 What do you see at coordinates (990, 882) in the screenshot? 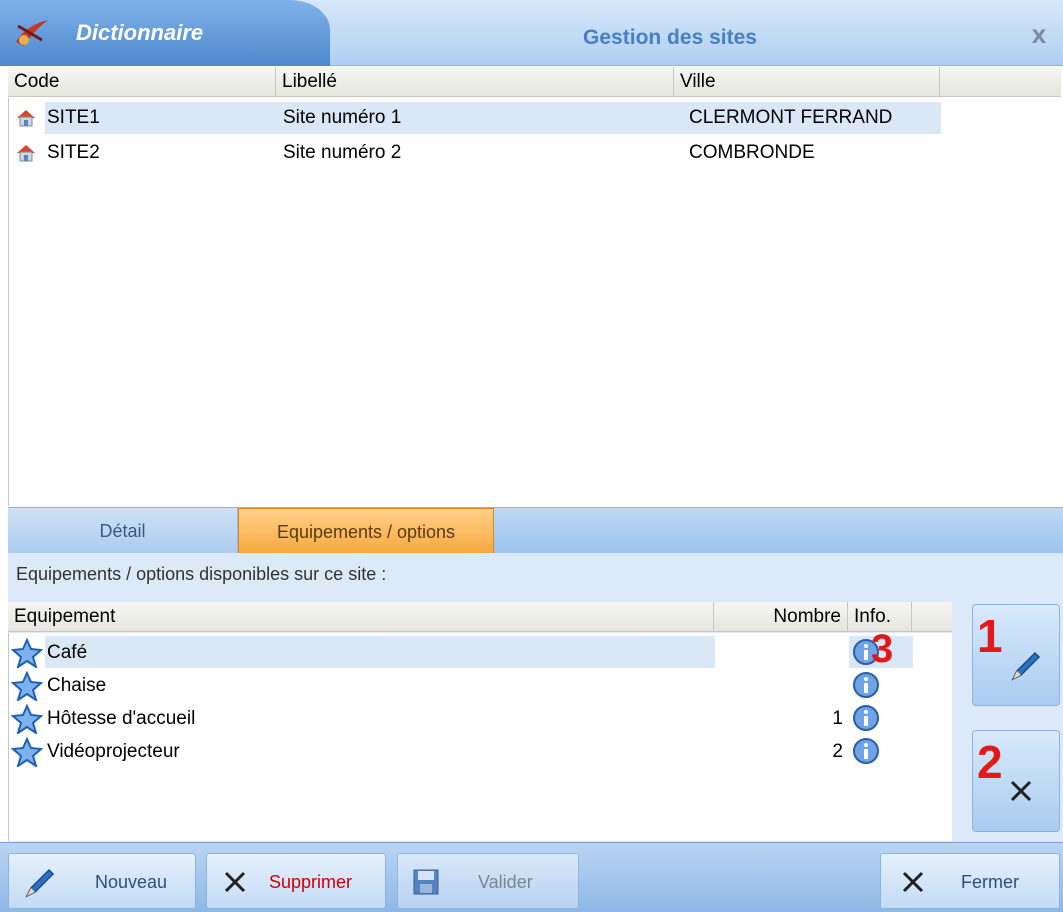
I see `close-window-button-label: Fermer` at bounding box center [990, 882].